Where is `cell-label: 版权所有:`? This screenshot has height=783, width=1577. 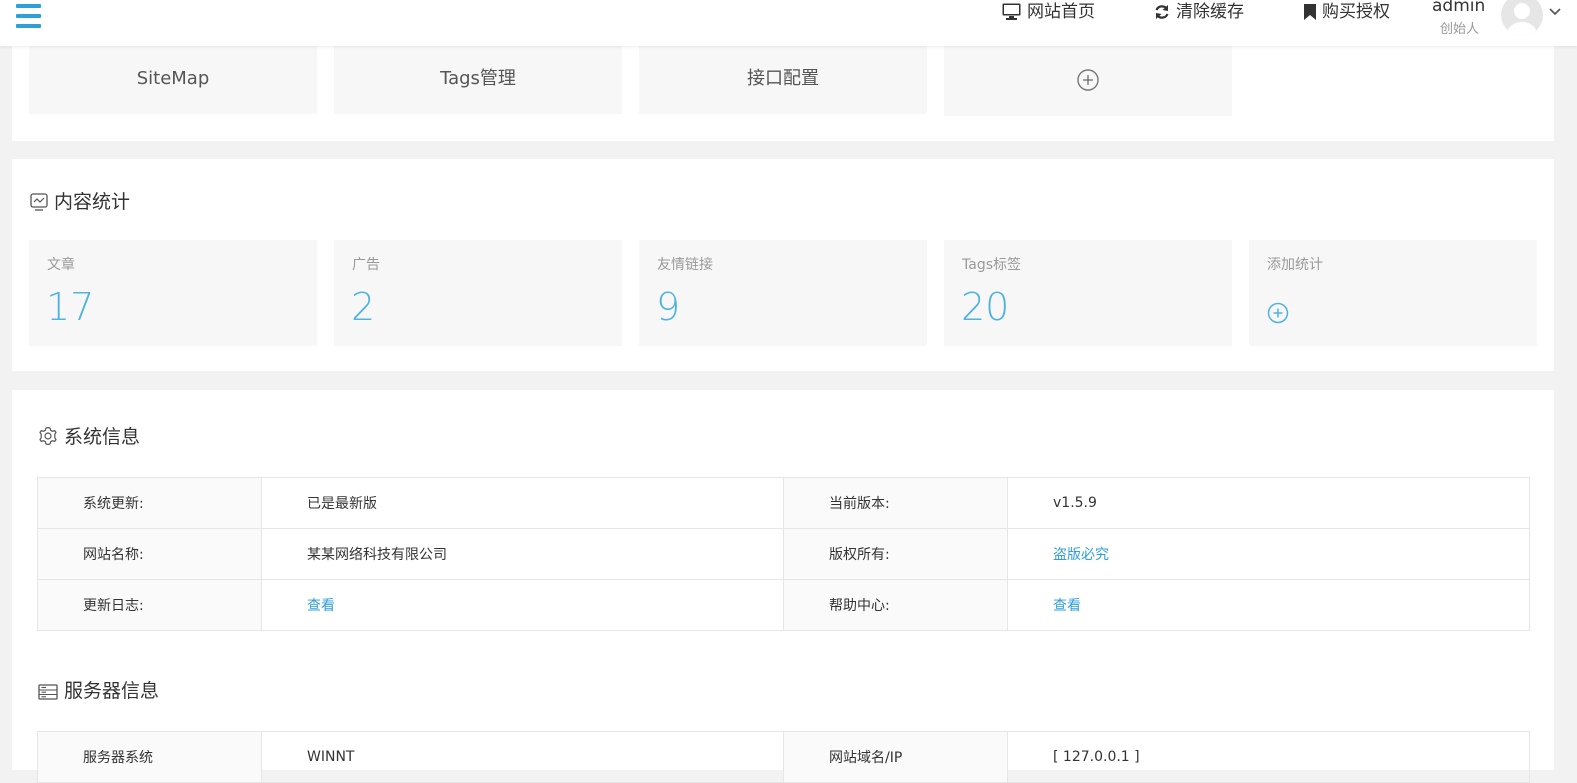 cell-label: 版权所有: is located at coordinates (895, 554).